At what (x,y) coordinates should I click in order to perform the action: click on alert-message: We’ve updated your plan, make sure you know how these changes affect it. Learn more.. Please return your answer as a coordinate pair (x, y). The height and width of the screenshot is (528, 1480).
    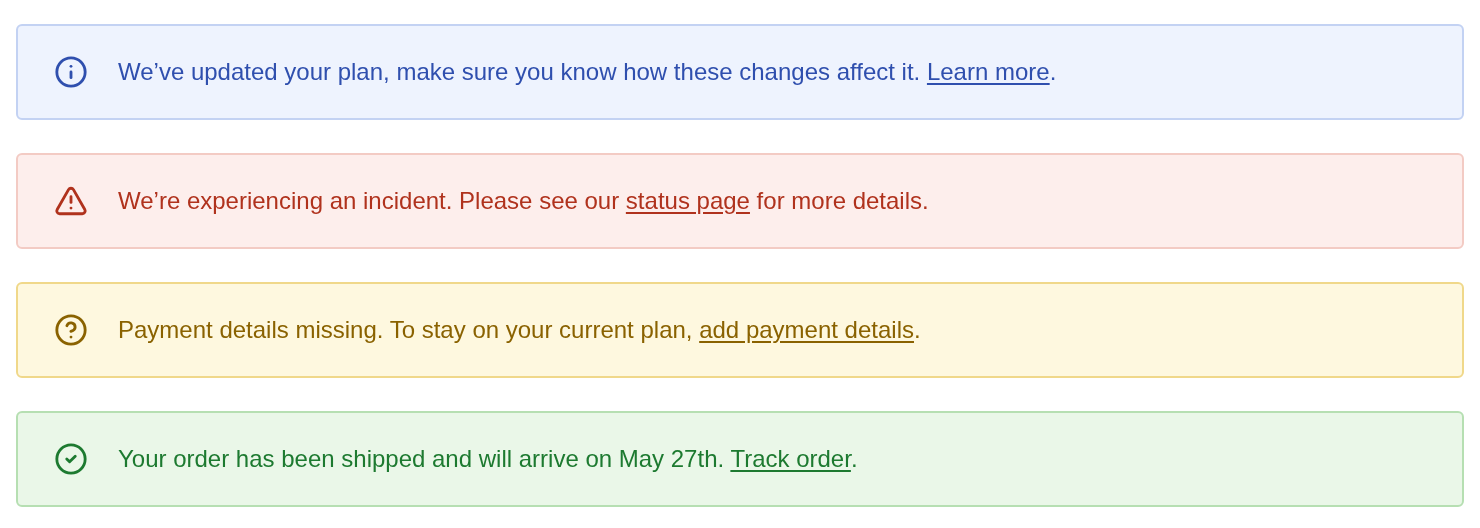
    Looking at the image, I should click on (587, 72).